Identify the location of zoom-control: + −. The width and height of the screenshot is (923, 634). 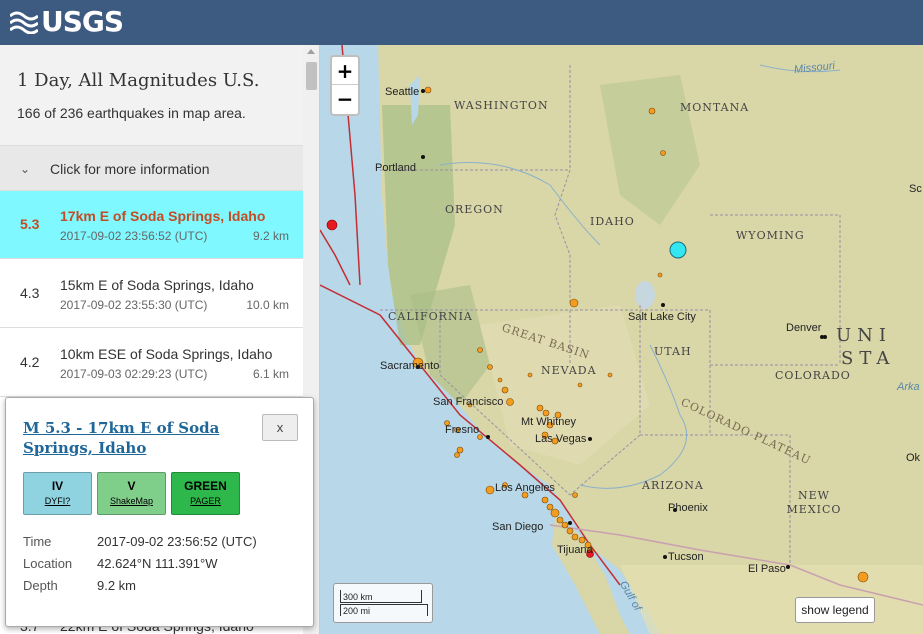
(345, 85).